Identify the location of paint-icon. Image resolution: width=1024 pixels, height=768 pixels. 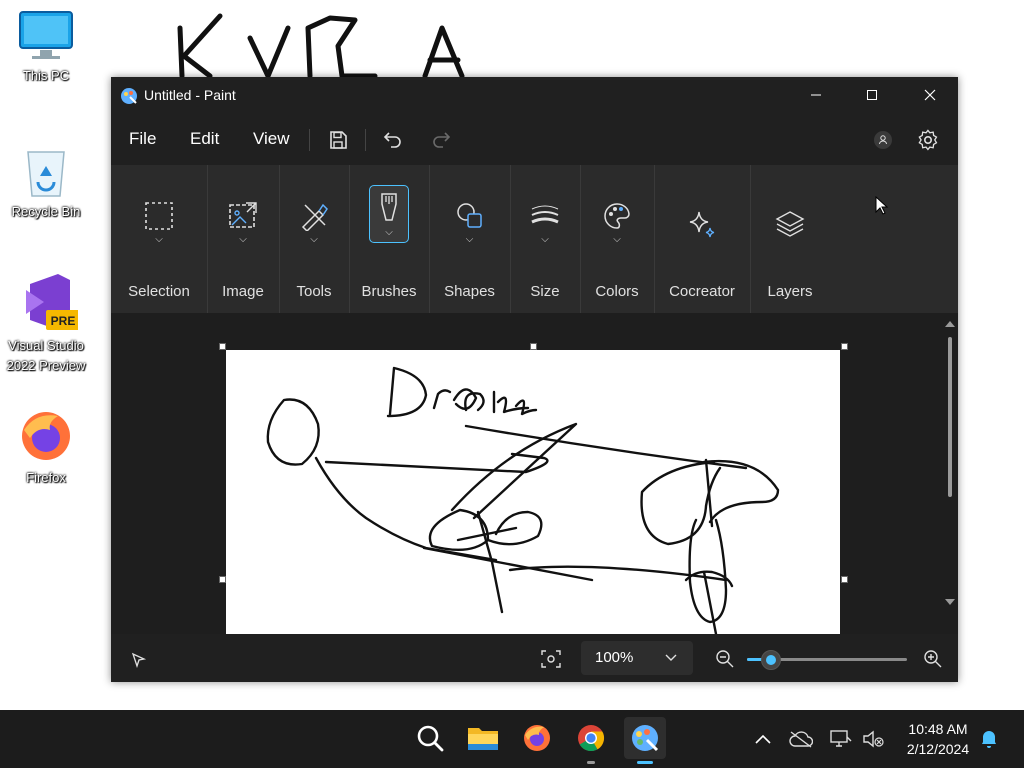
(645, 738).